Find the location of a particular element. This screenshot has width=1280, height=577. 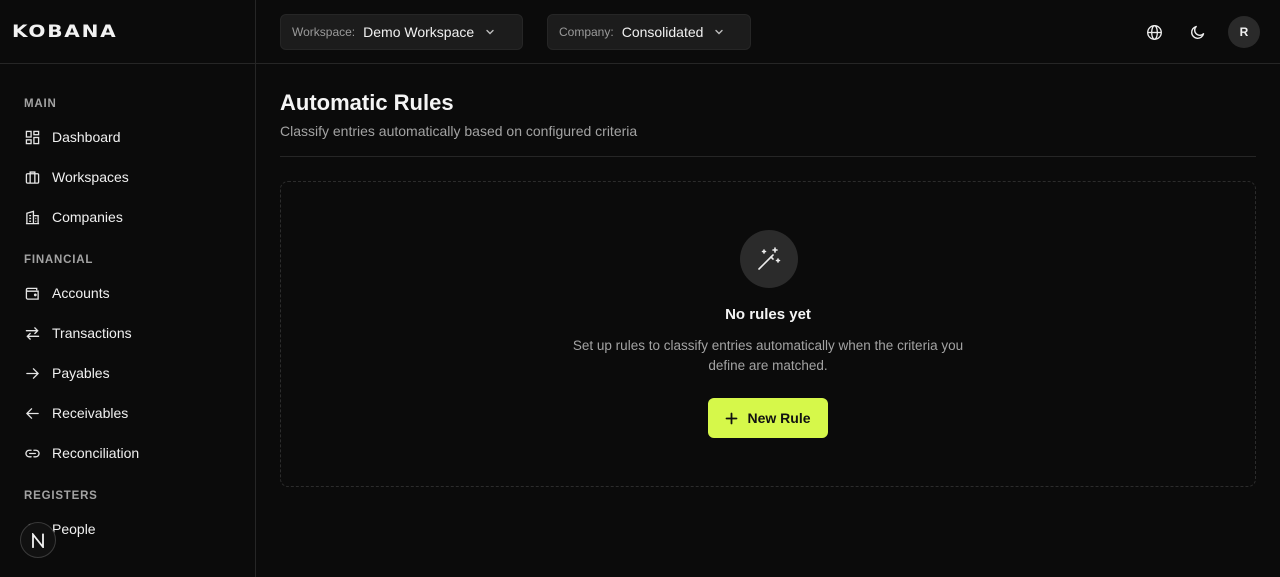

link-icon is located at coordinates (32, 453).